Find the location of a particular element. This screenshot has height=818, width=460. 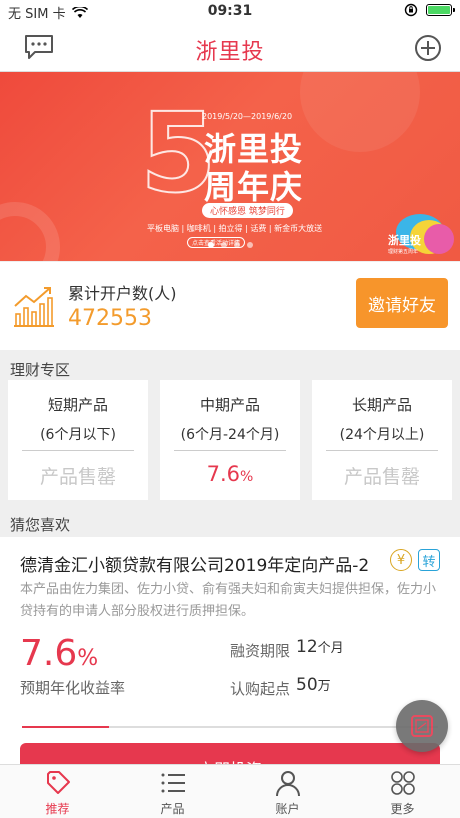

list-icon is located at coordinates (173, 783).